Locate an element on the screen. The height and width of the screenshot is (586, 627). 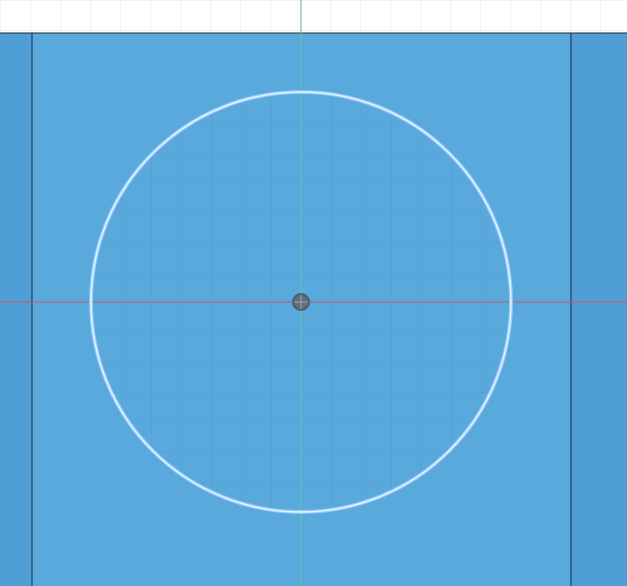
left-edge-band is located at coordinates (16, 309).